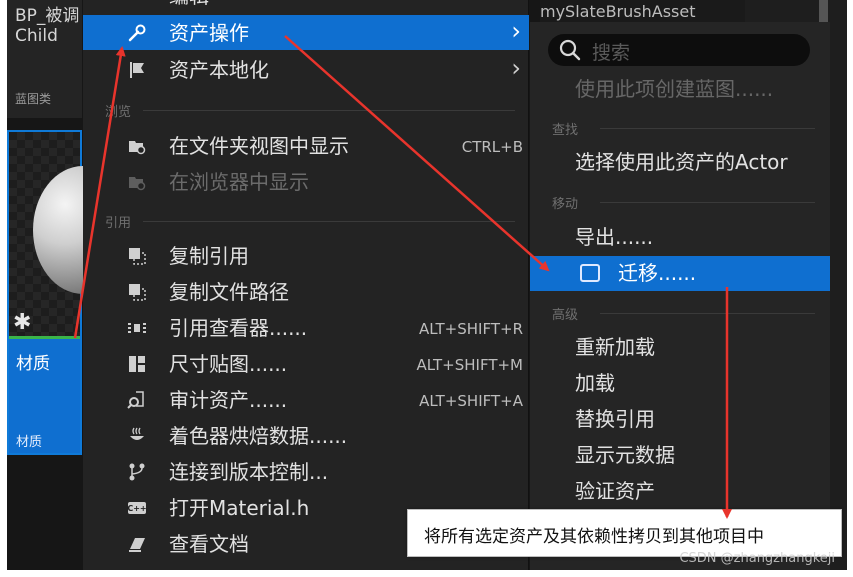  What do you see at coordinates (565, 204) in the screenshot?
I see `section-header-move: 移动` at bounding box center [565, 204].